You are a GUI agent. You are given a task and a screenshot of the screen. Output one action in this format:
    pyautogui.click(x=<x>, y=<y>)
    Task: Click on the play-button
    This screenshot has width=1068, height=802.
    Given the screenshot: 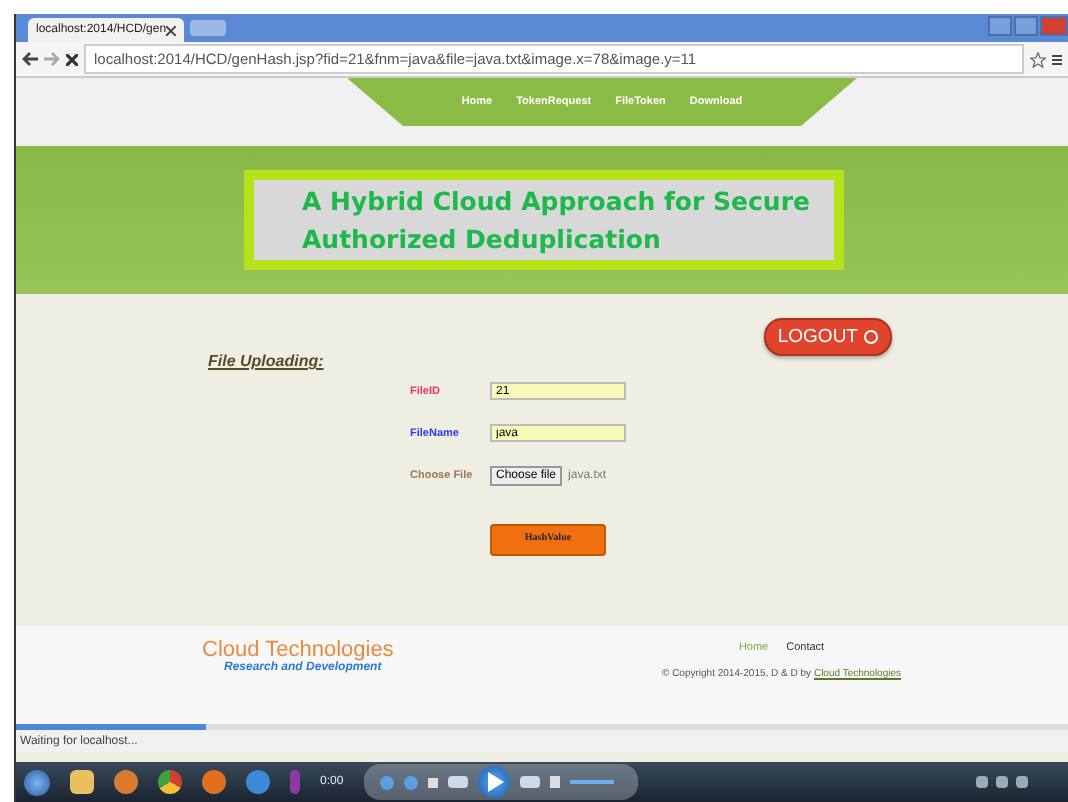 What is the action you would take?
    pyautogui.click(x=493, y=782)
    